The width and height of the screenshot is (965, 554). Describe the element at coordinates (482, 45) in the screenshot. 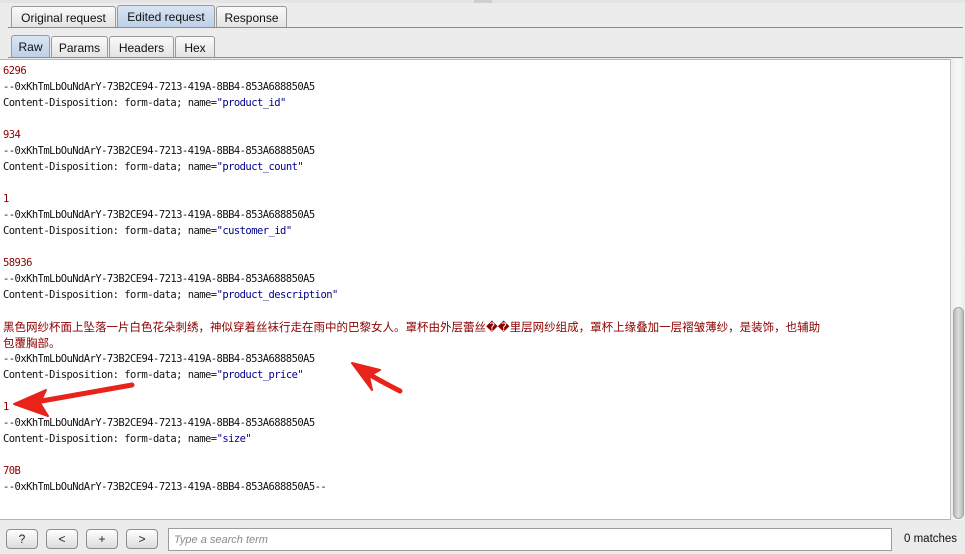

I see `view-tabbar: Raw Params Headers Hex` at that location.